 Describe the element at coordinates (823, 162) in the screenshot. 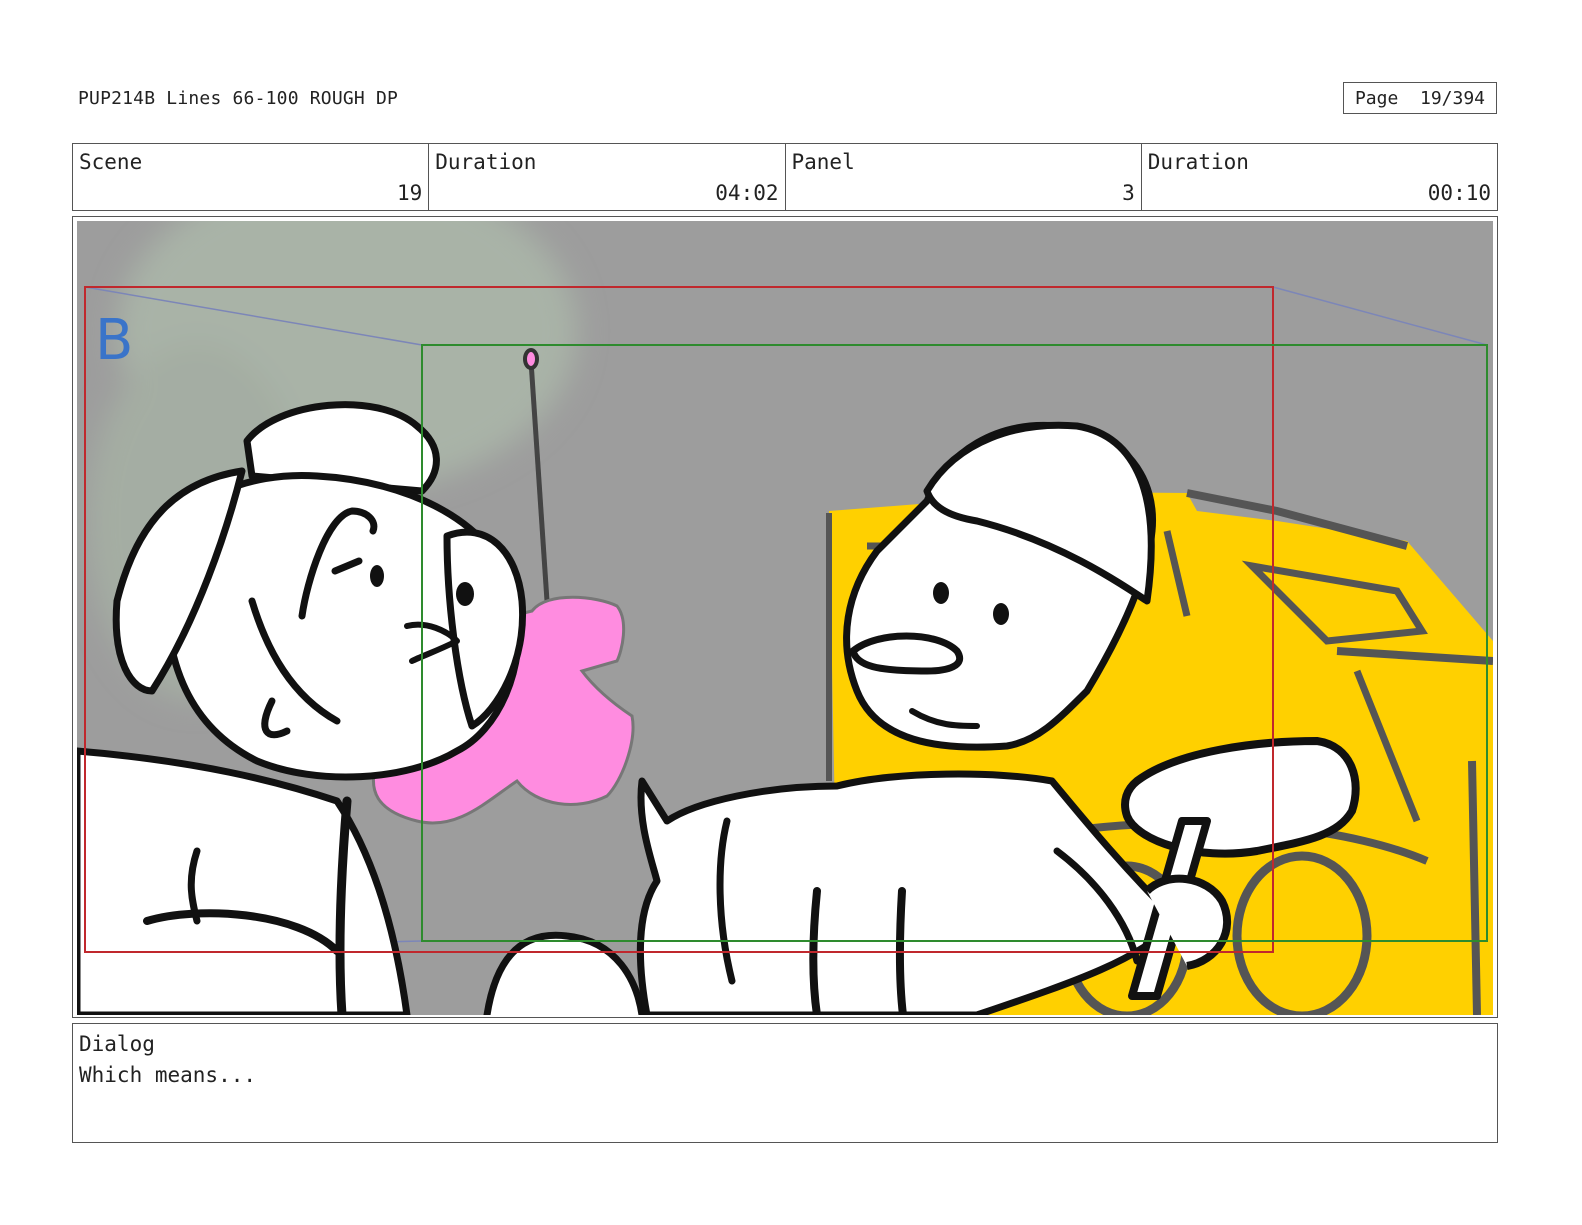

I see `panel-label: Panel` at that location.